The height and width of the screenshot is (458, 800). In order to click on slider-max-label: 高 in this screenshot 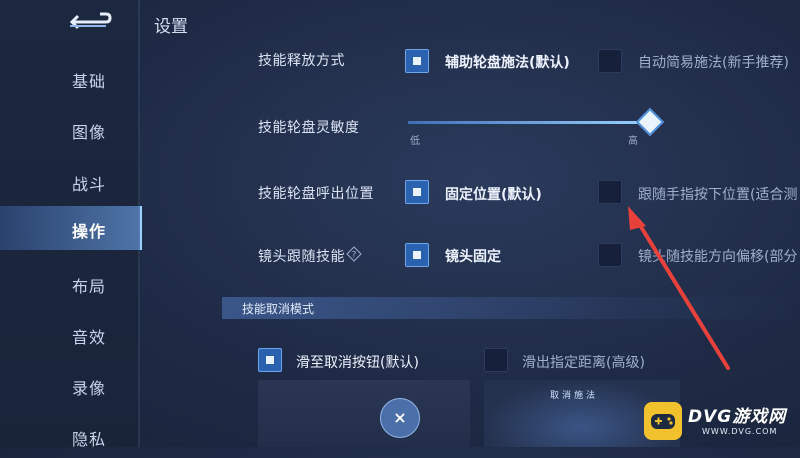, I will do `click(633, 141)`.